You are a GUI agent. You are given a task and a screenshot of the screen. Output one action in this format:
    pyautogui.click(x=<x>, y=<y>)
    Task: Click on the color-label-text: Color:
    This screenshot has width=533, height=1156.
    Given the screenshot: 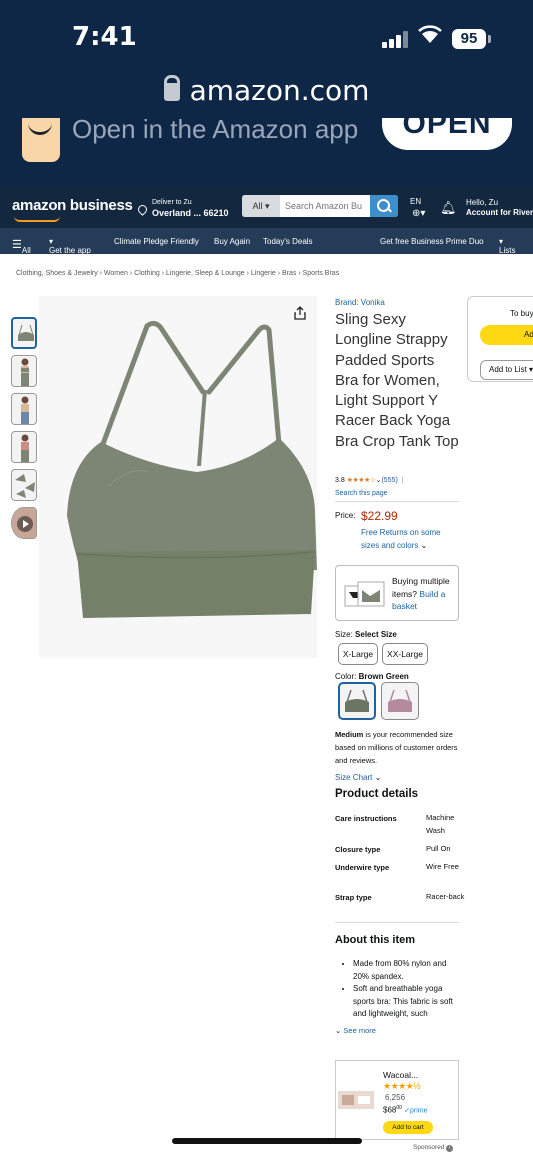 What is the action you would take?
    pyautogui.click(x=346, y=676)
    